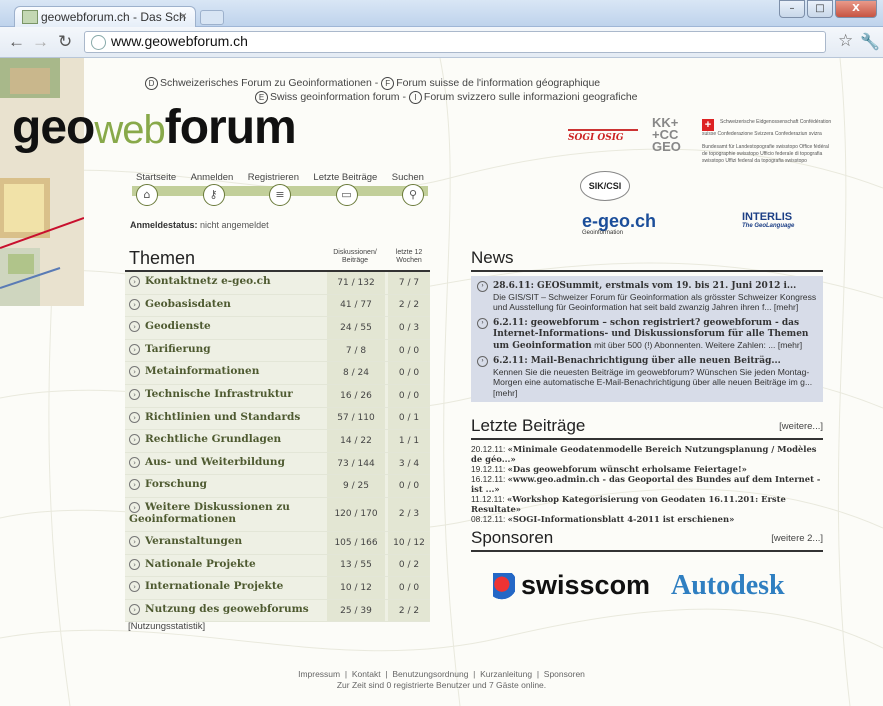 The width and height of the screenshot is (883, 706). What do you see at coordinates (227, 281) in the screenshot?
I see `topic-link: › Kontaktnetz e-geo.ch` at bounding box center [227, 281].